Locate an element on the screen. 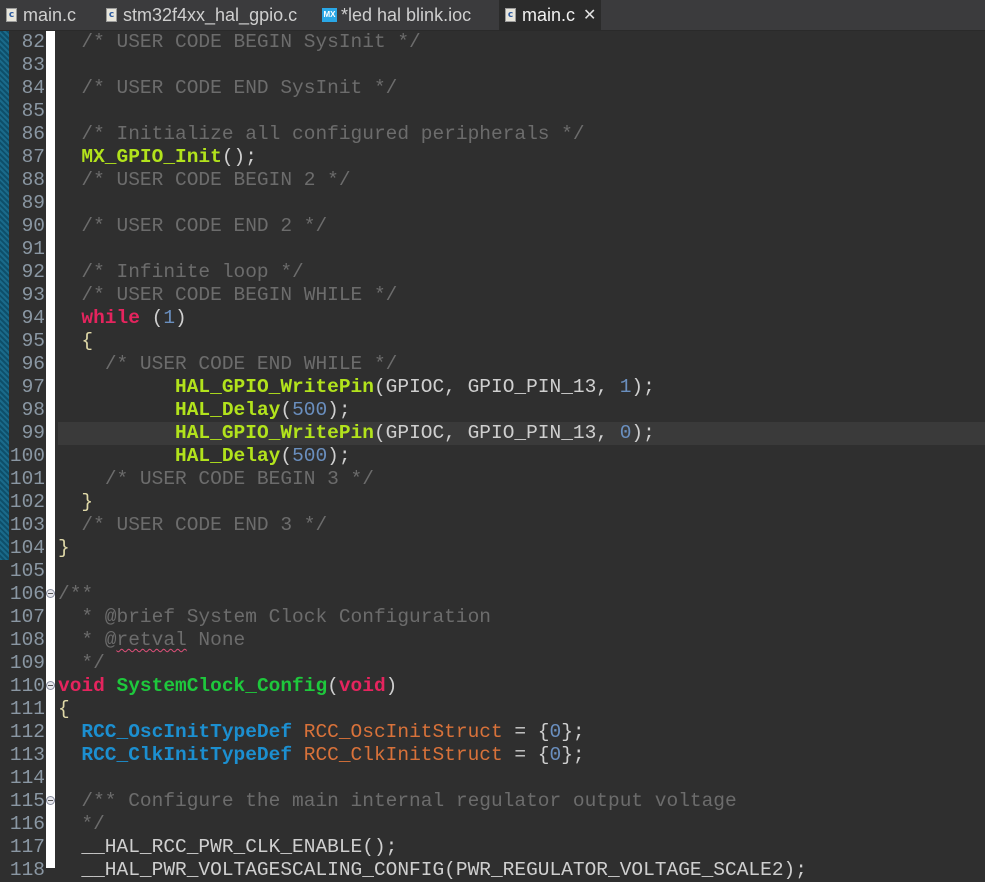 The image size is (985, 882). code-token: /* USER CODE END WHILE */ is located at coordinates (251, 364).